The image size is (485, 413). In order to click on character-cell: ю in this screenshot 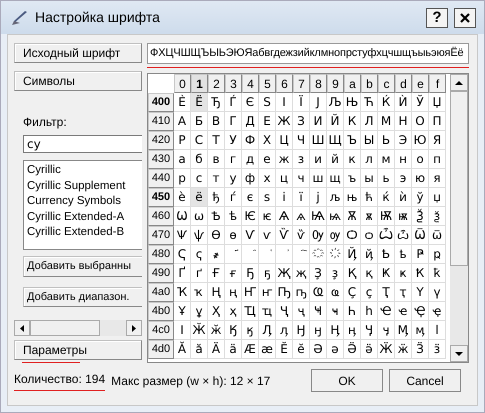, I will do `click(420, 178)`.